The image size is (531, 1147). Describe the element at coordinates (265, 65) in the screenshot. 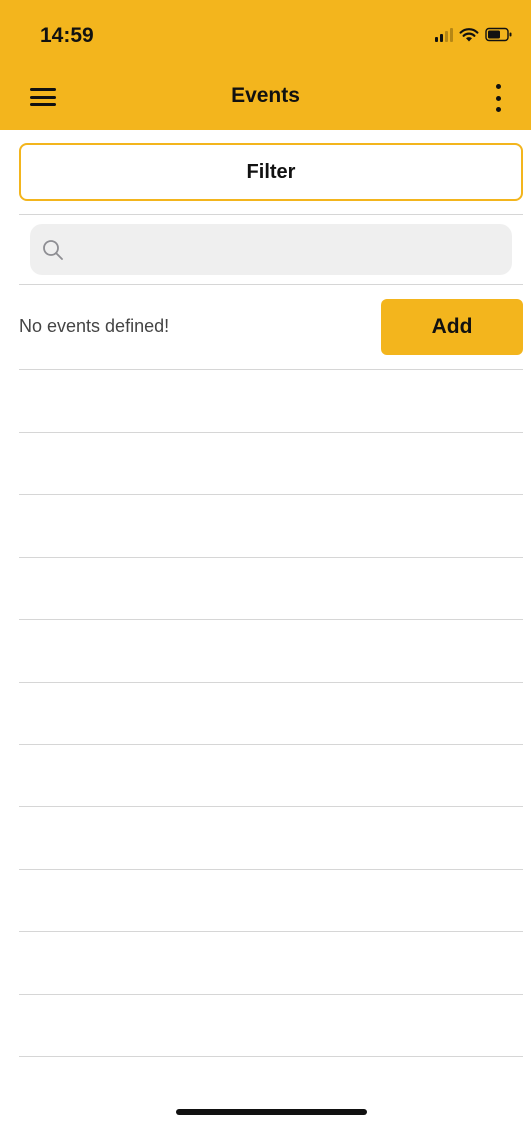

I see `app-header: 14:59 Events` at that location.